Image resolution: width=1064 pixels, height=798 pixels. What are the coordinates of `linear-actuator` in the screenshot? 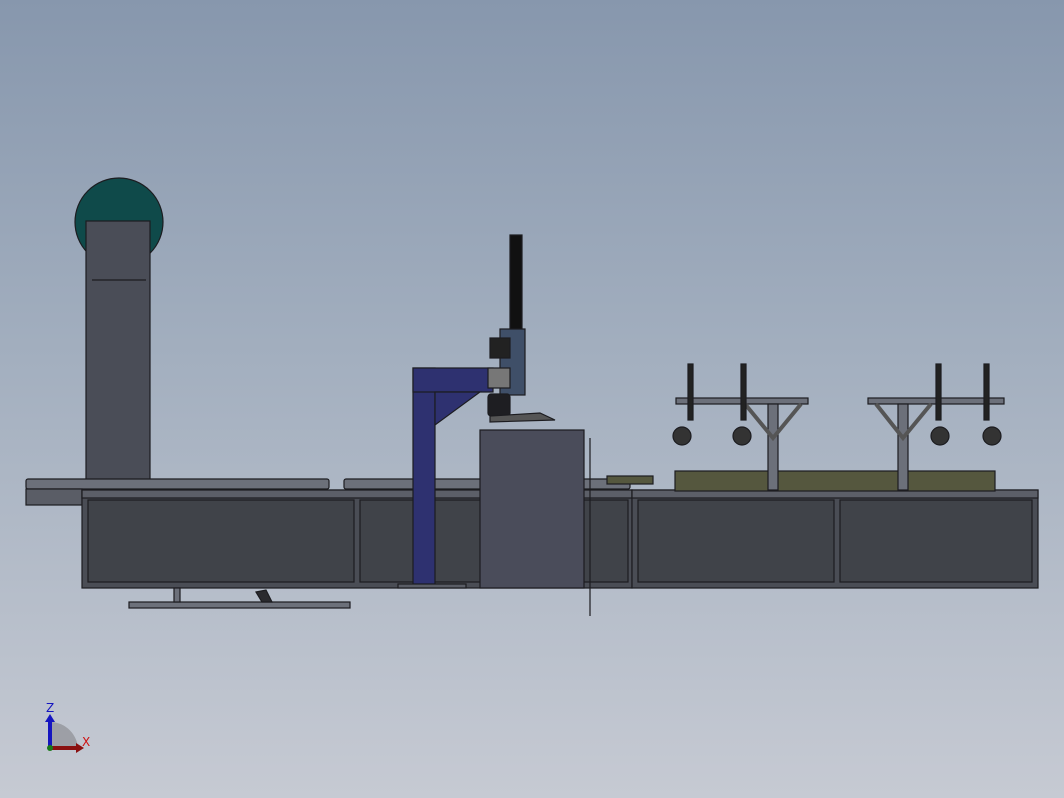 It's located at (516, 285).